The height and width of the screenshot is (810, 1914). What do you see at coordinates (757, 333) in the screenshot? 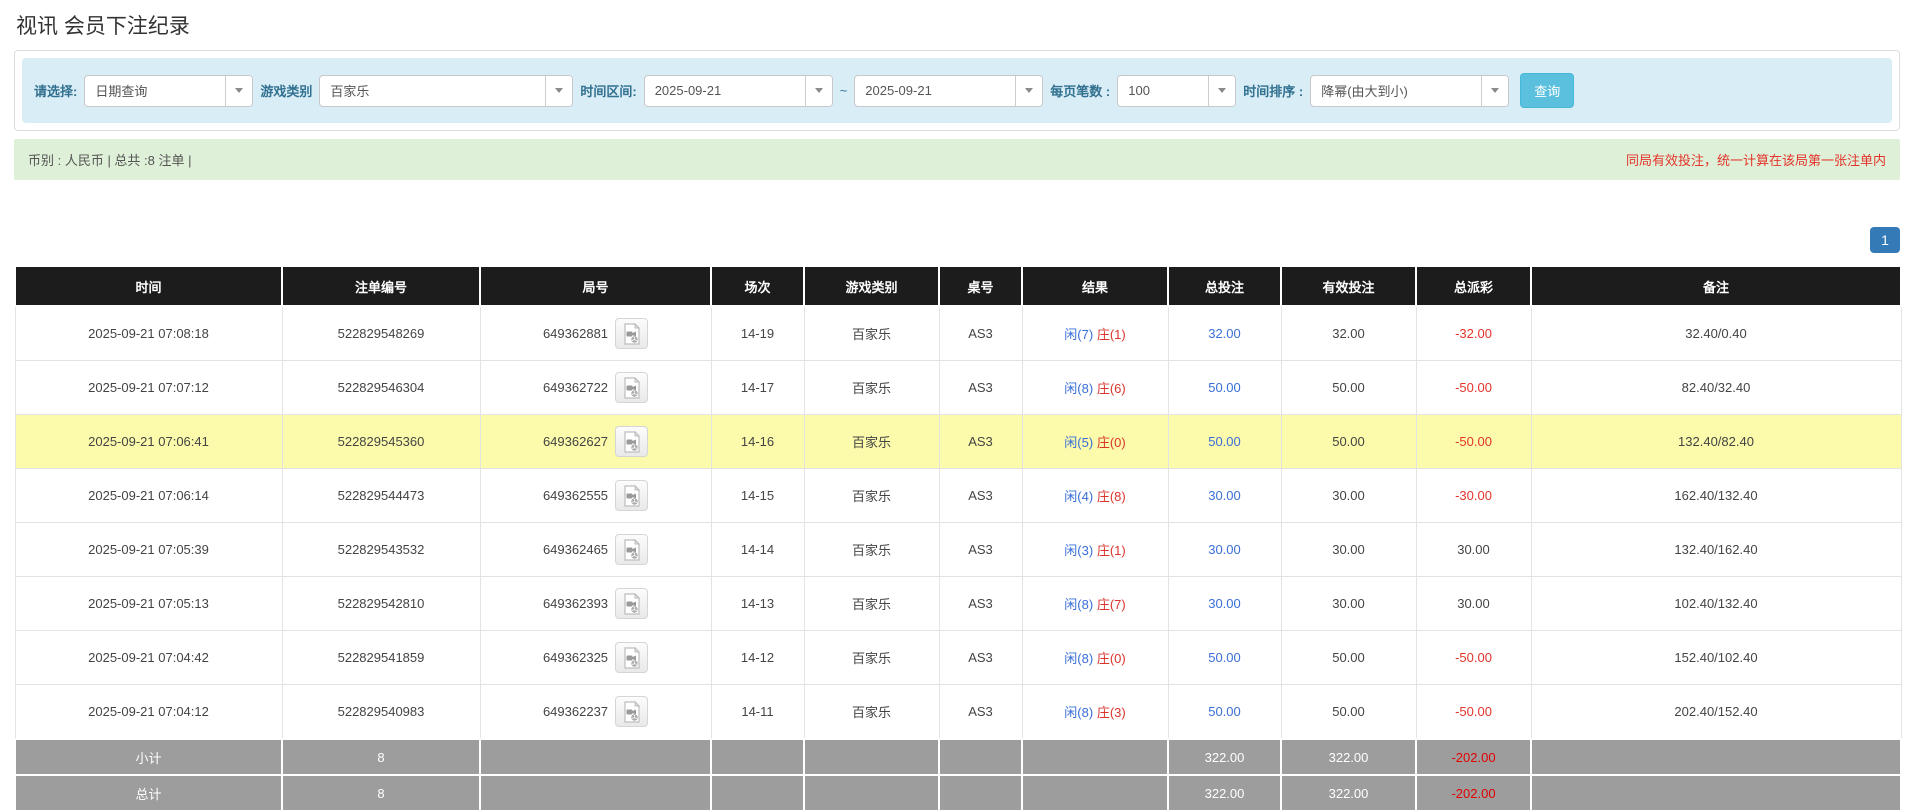
I see `session-cell: 14-19` at bounding box center [757, 333].